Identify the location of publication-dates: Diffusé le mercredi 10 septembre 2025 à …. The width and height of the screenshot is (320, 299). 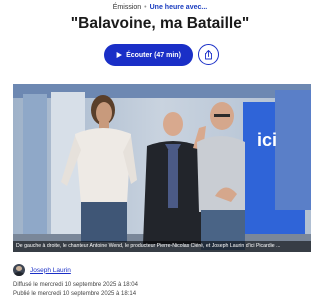
(75, 289).